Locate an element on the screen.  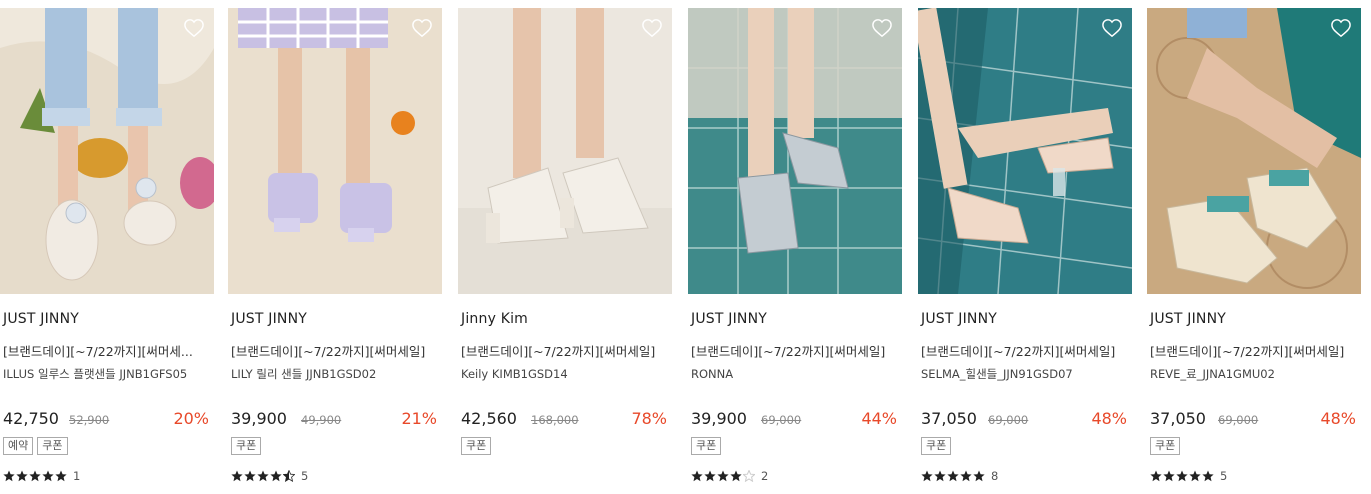
product-rating: 2 is located at coordinates (729, 476).